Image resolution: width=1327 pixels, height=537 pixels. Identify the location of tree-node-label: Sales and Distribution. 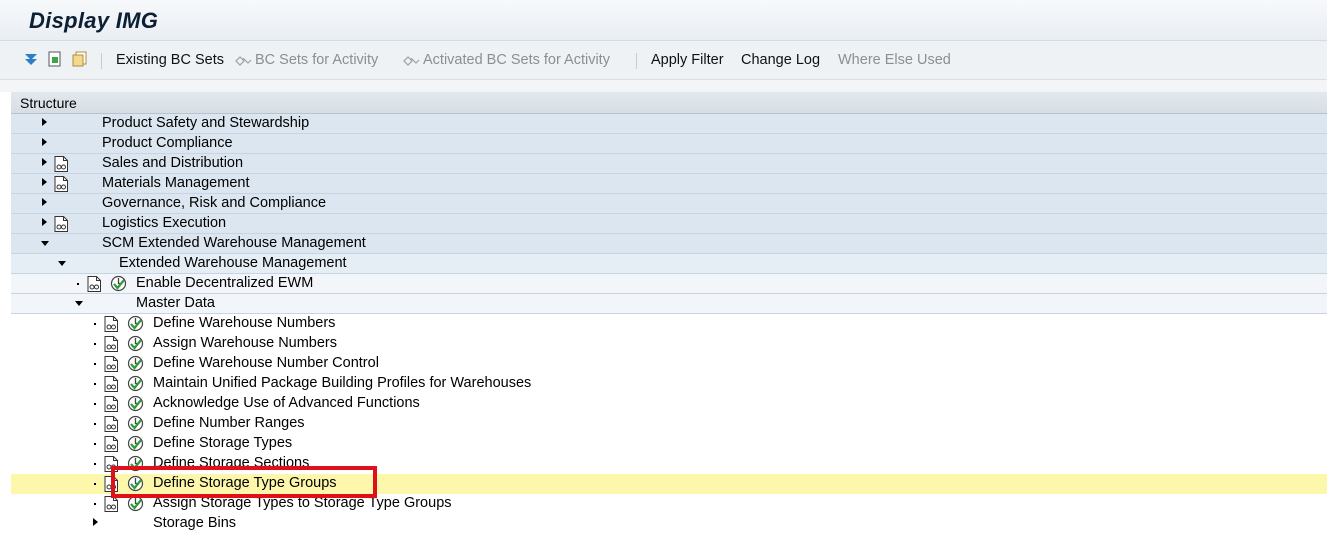
(172, 163).